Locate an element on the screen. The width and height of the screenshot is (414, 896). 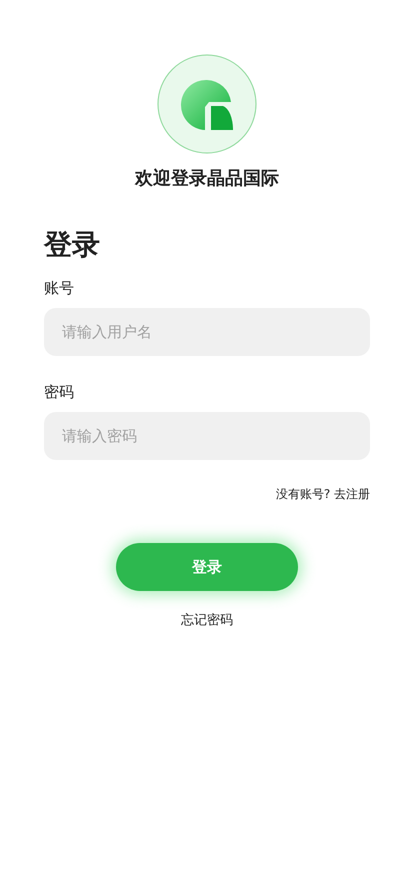
field-label: 密码 is located at coordinates (59, 392).